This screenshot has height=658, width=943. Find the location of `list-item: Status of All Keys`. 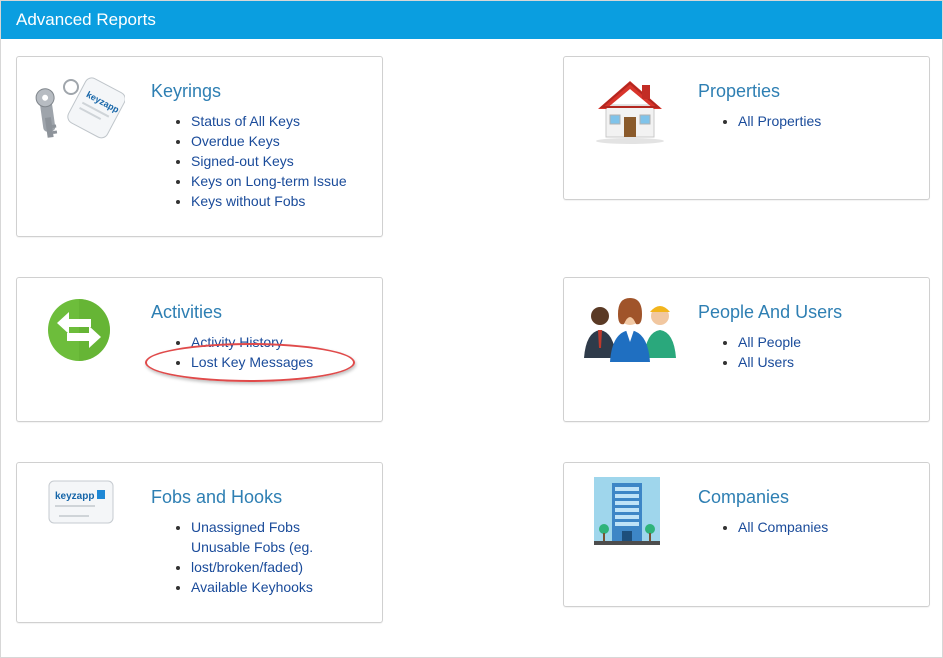

list-item: Status of All Keys is located at coordinates (269, 121).